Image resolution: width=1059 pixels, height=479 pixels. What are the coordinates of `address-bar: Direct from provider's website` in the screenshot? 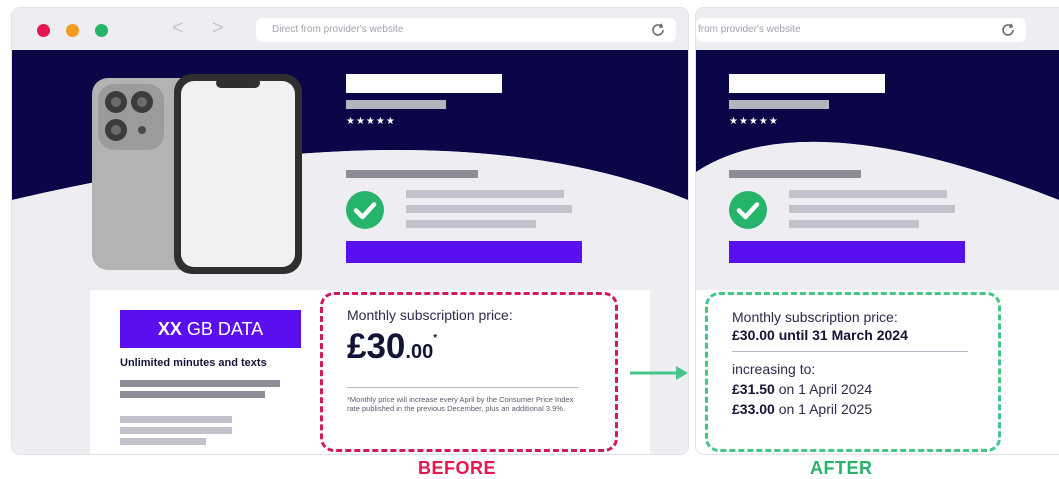 It's located at (466, 30).